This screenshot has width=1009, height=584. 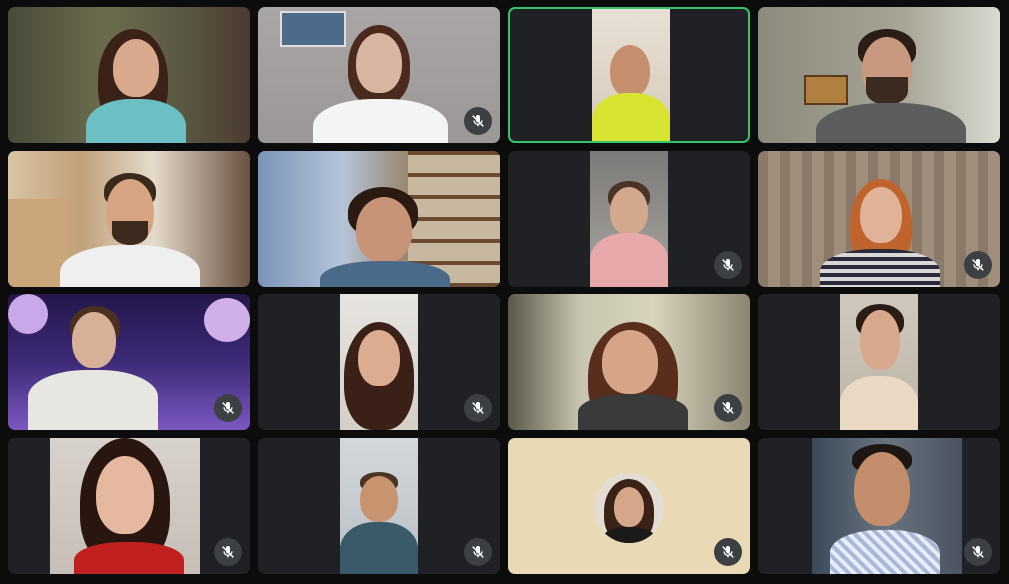 I want to click on avatar, so click(x=629, y=508).